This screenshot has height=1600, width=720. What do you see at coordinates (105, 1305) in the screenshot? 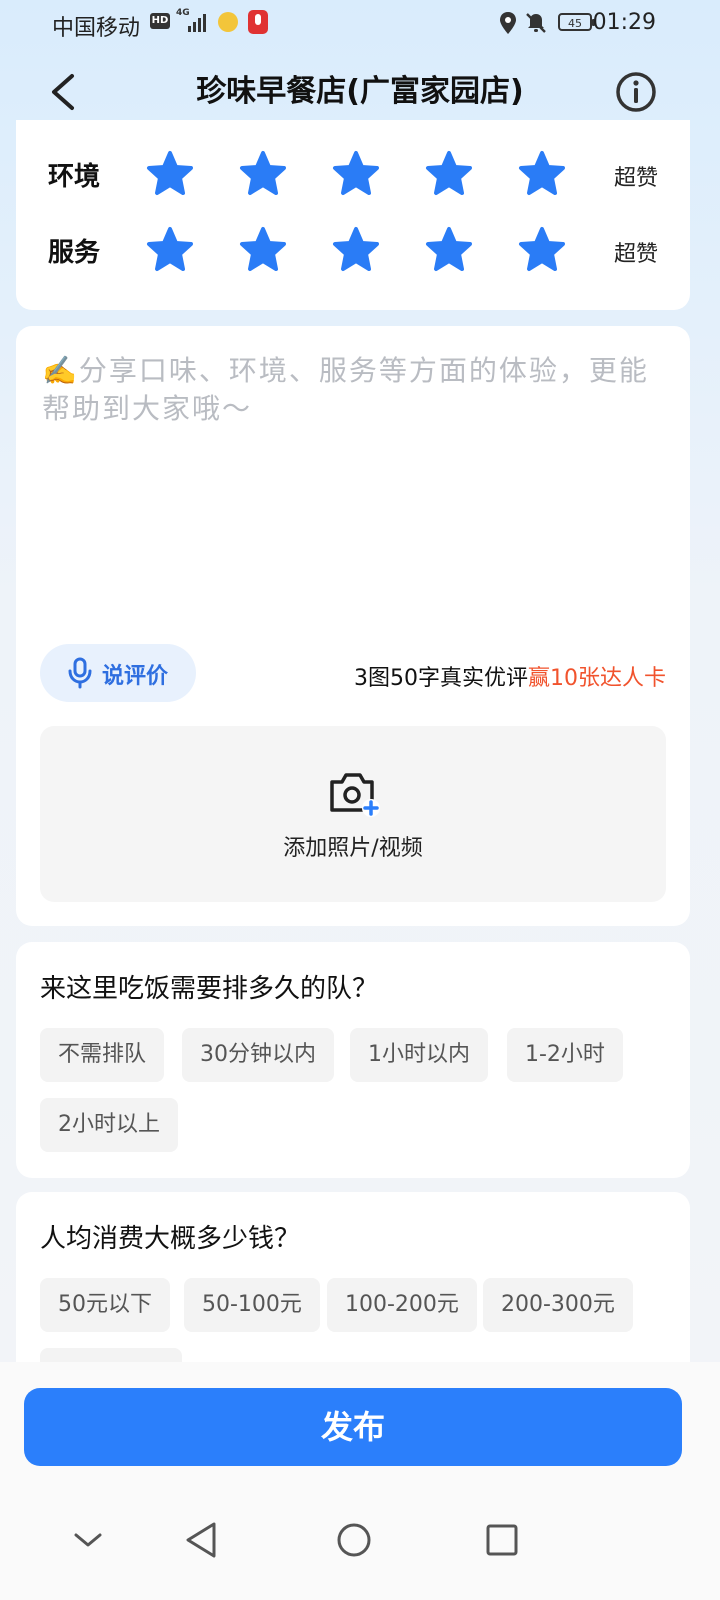
I see `option-chip: 50元以下` at bounding box center [105, 1305].